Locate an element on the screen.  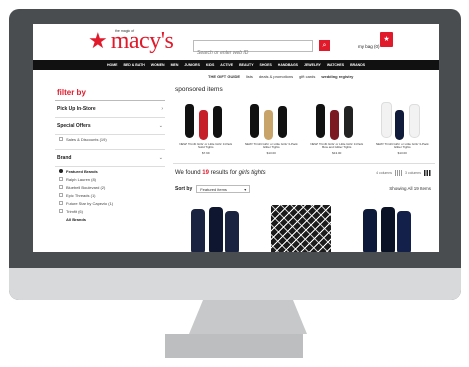
chevron-right-icon: › is located at coordinates (162, 109).